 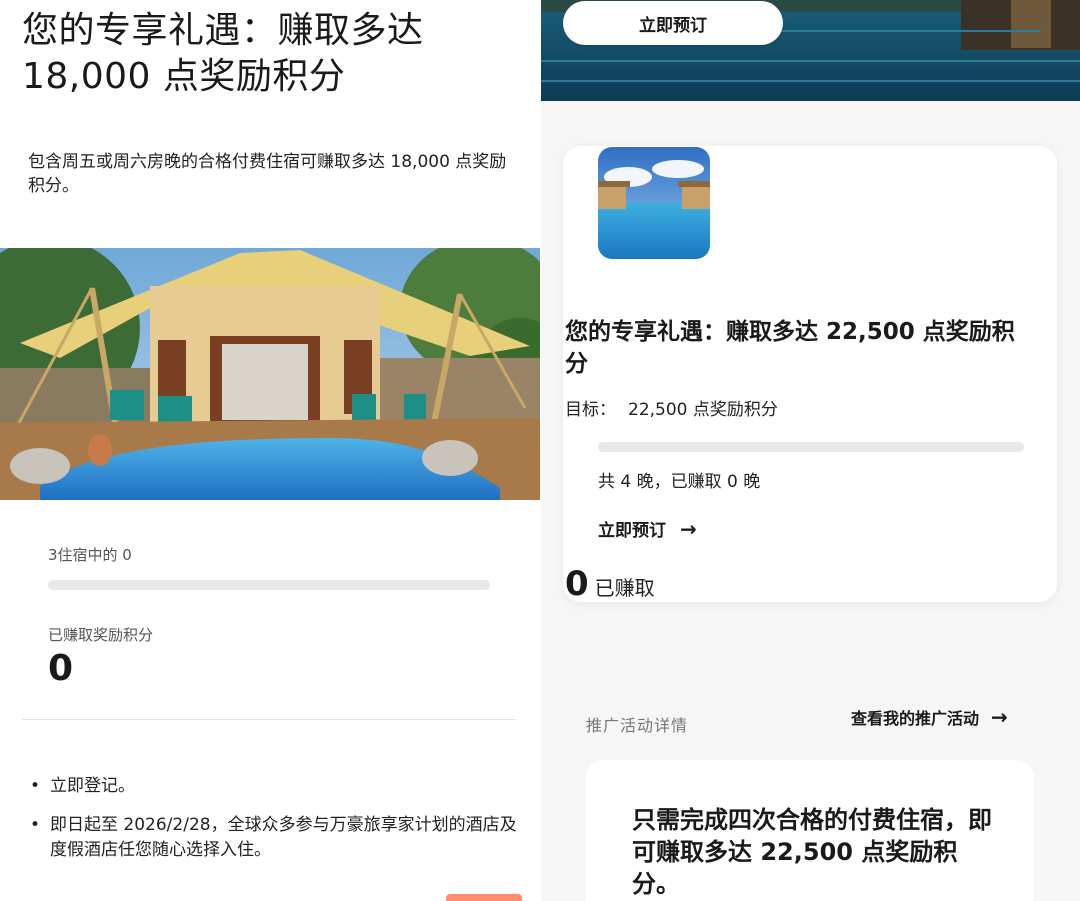 I want to click on earned-nights-summary: 0 已赚取, so click(x=610, y=584).